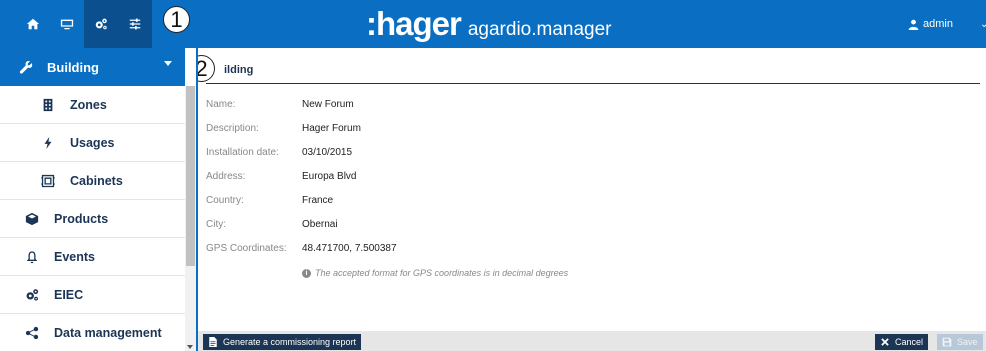 This screenshot has height=351, width=986. I want to click on scrollbar-thumb, so click(190, 176).